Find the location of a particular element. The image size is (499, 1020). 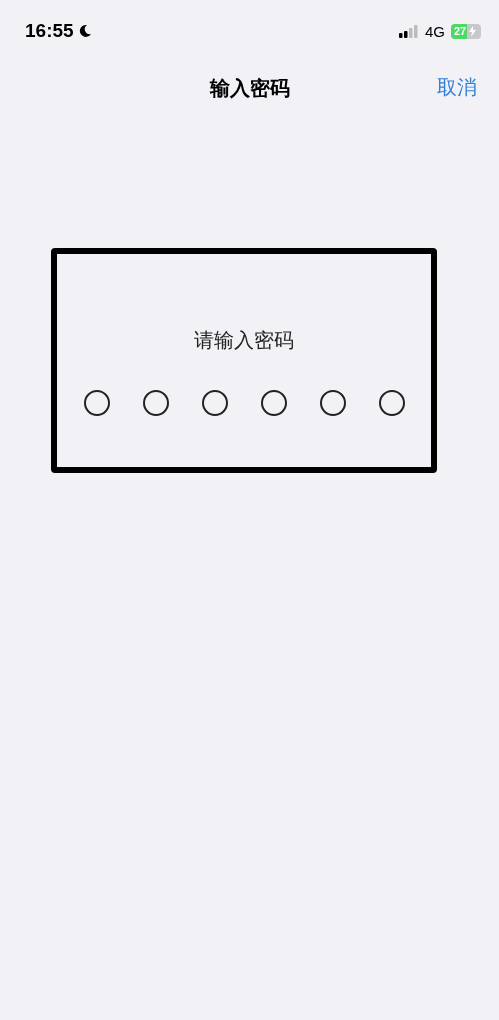

cancel-button: 取消 is located at coordinates (457, 87).